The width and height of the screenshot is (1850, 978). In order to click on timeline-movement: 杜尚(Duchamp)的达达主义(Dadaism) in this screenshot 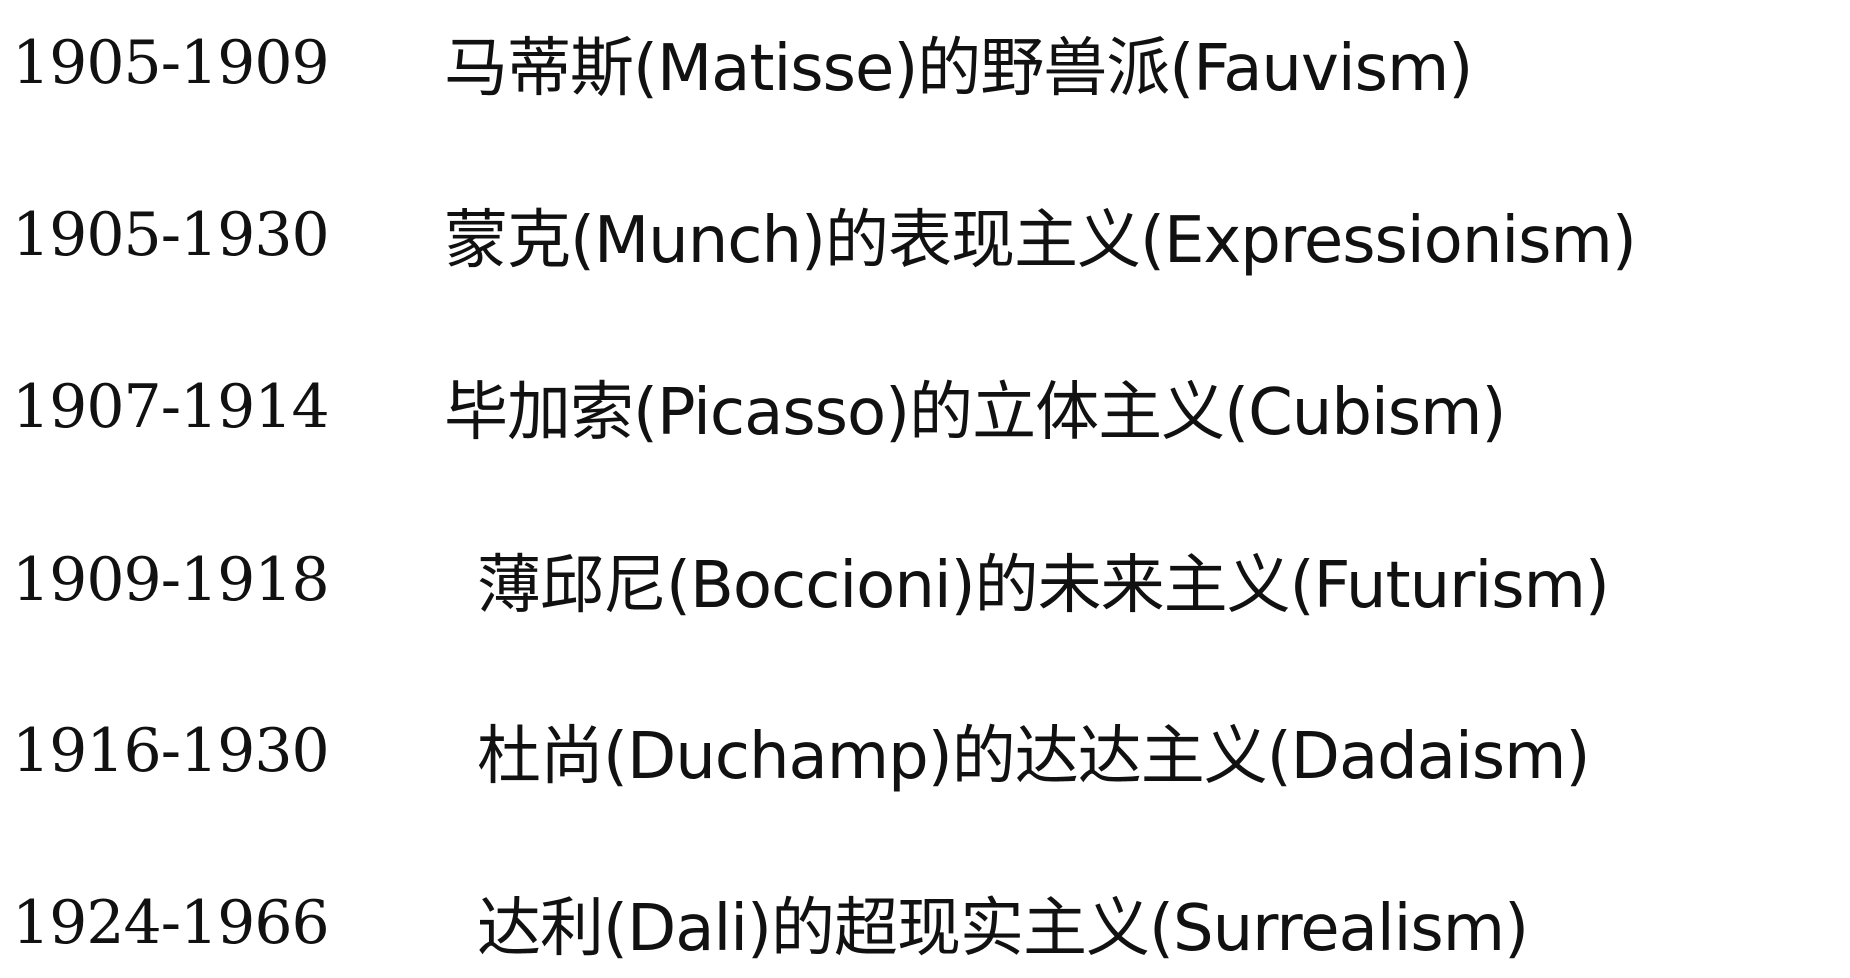, I will do `click(1033, 757)`.